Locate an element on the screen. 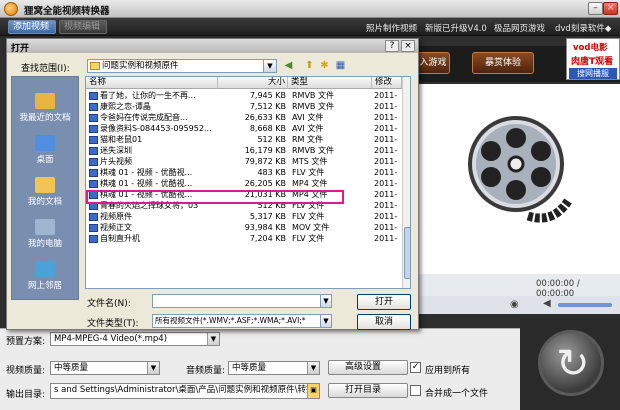 The image size is (620, 410). column-header-modified: 修改 is located at coordinates (387, 83).